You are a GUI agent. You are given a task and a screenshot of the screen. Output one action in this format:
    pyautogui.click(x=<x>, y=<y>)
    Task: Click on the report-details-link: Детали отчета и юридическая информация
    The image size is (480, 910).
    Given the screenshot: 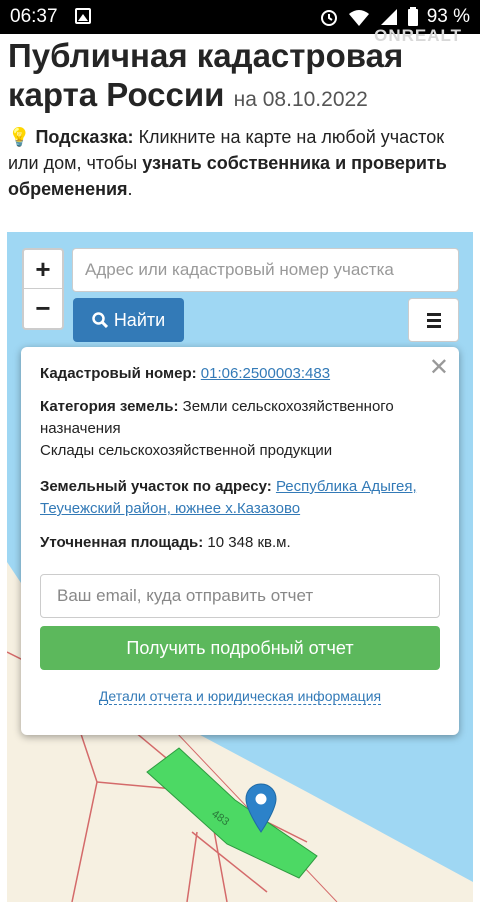 What is the action you would take?
    pyautogui.click(x=240, y=696)
    